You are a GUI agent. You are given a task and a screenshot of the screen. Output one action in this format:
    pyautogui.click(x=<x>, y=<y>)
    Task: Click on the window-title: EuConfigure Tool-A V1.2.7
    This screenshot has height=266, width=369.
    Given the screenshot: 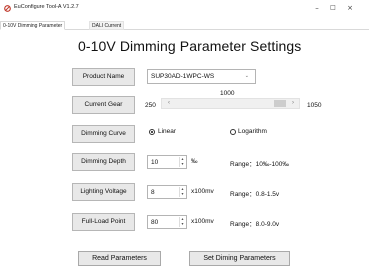 What is the action you would take?
    pyautogui.click(x=46, y=7)
    